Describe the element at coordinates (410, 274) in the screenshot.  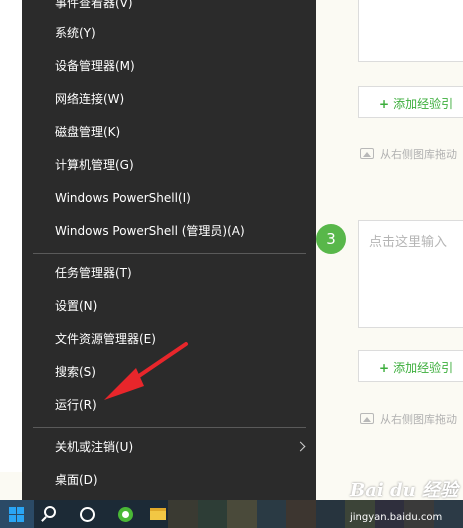
I see `text-editor-box-step3: 点击这里输入` at that location.